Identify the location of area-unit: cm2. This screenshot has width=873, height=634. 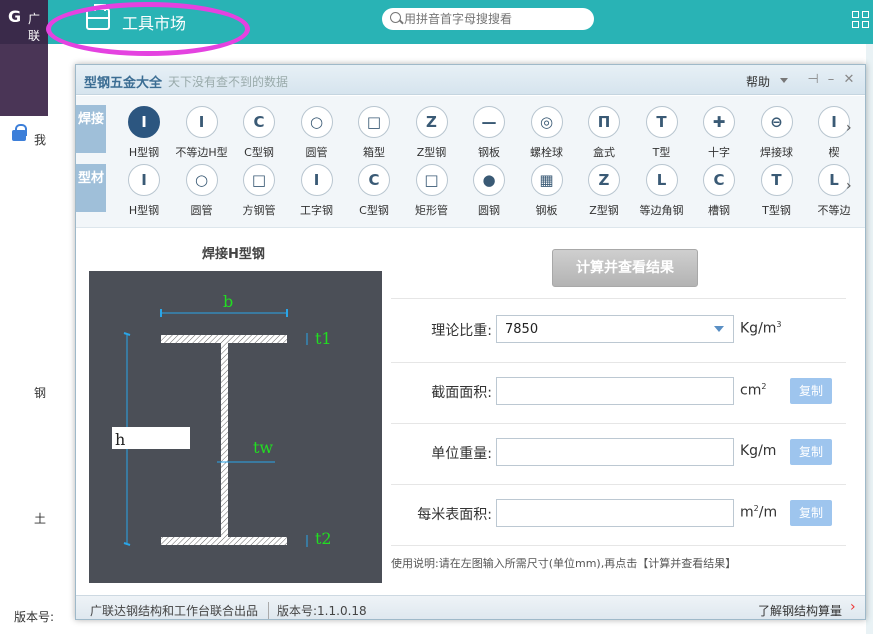
(753, 390).